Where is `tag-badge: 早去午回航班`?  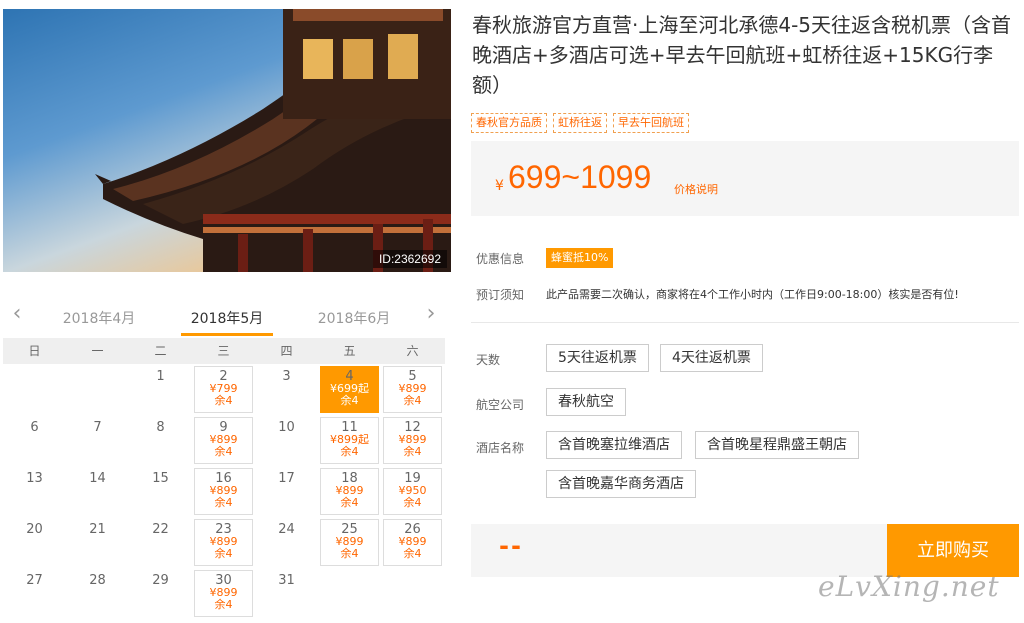 tag-badge: 早去午回航班 is located at coordinates (651, 123).